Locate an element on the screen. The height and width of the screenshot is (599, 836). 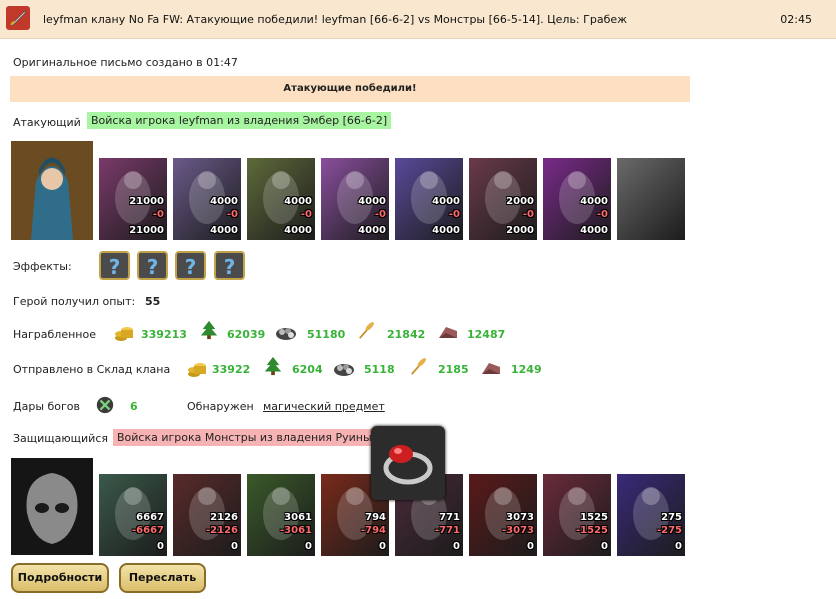
attacker-hero-portrait is located at coordinates (52, 190).